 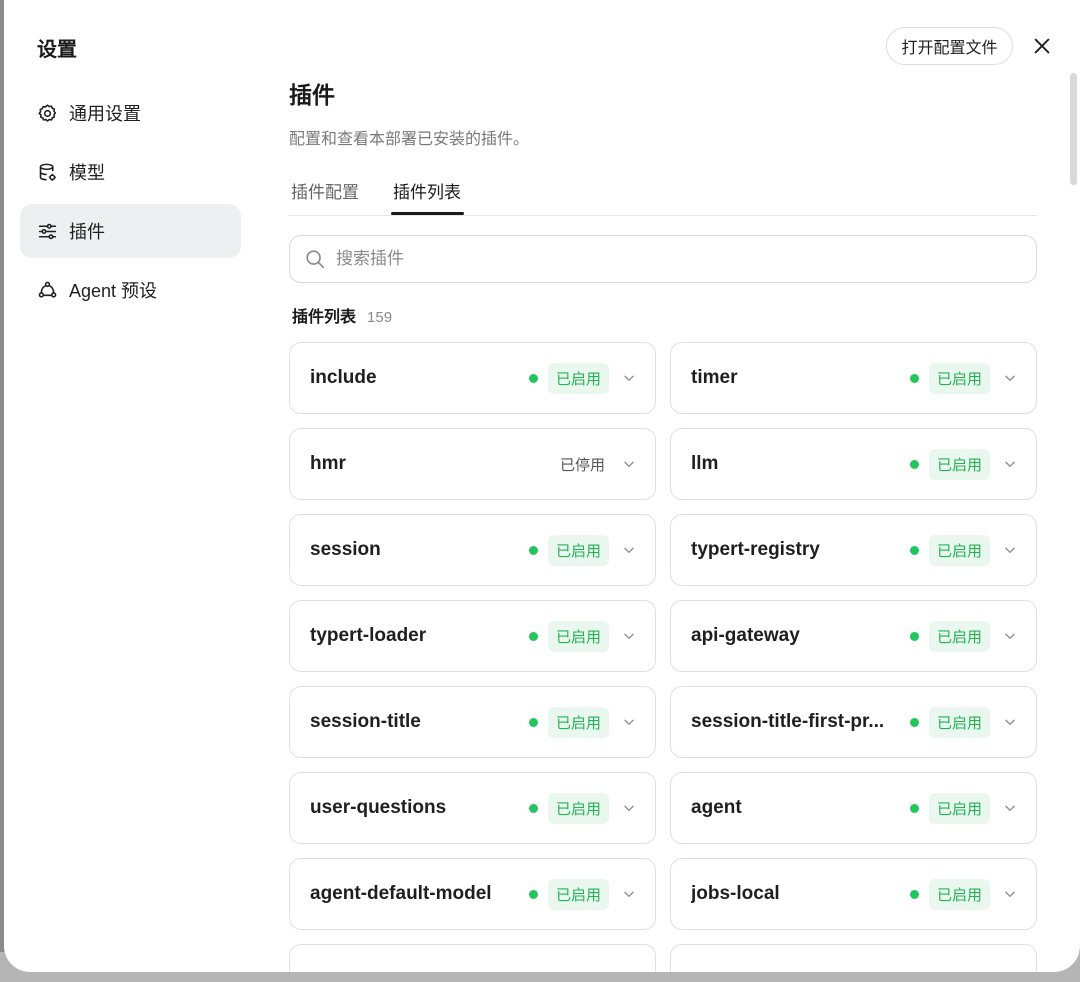 I want to click on database-icon, so click(x=47, y=172).